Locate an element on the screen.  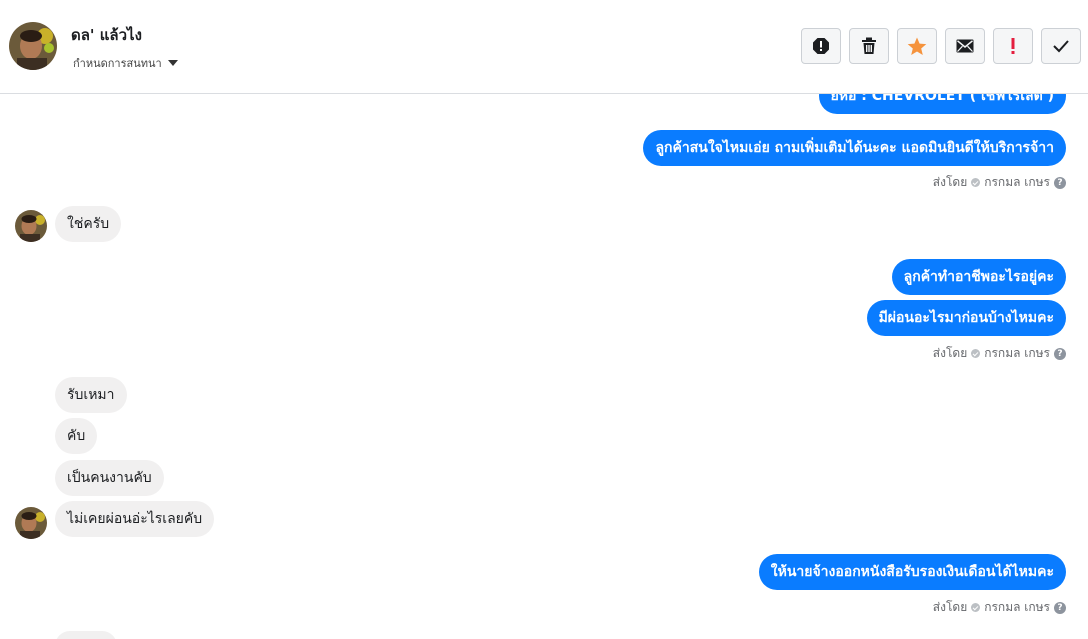
contact-avatar is located at coordinates (33, 46).